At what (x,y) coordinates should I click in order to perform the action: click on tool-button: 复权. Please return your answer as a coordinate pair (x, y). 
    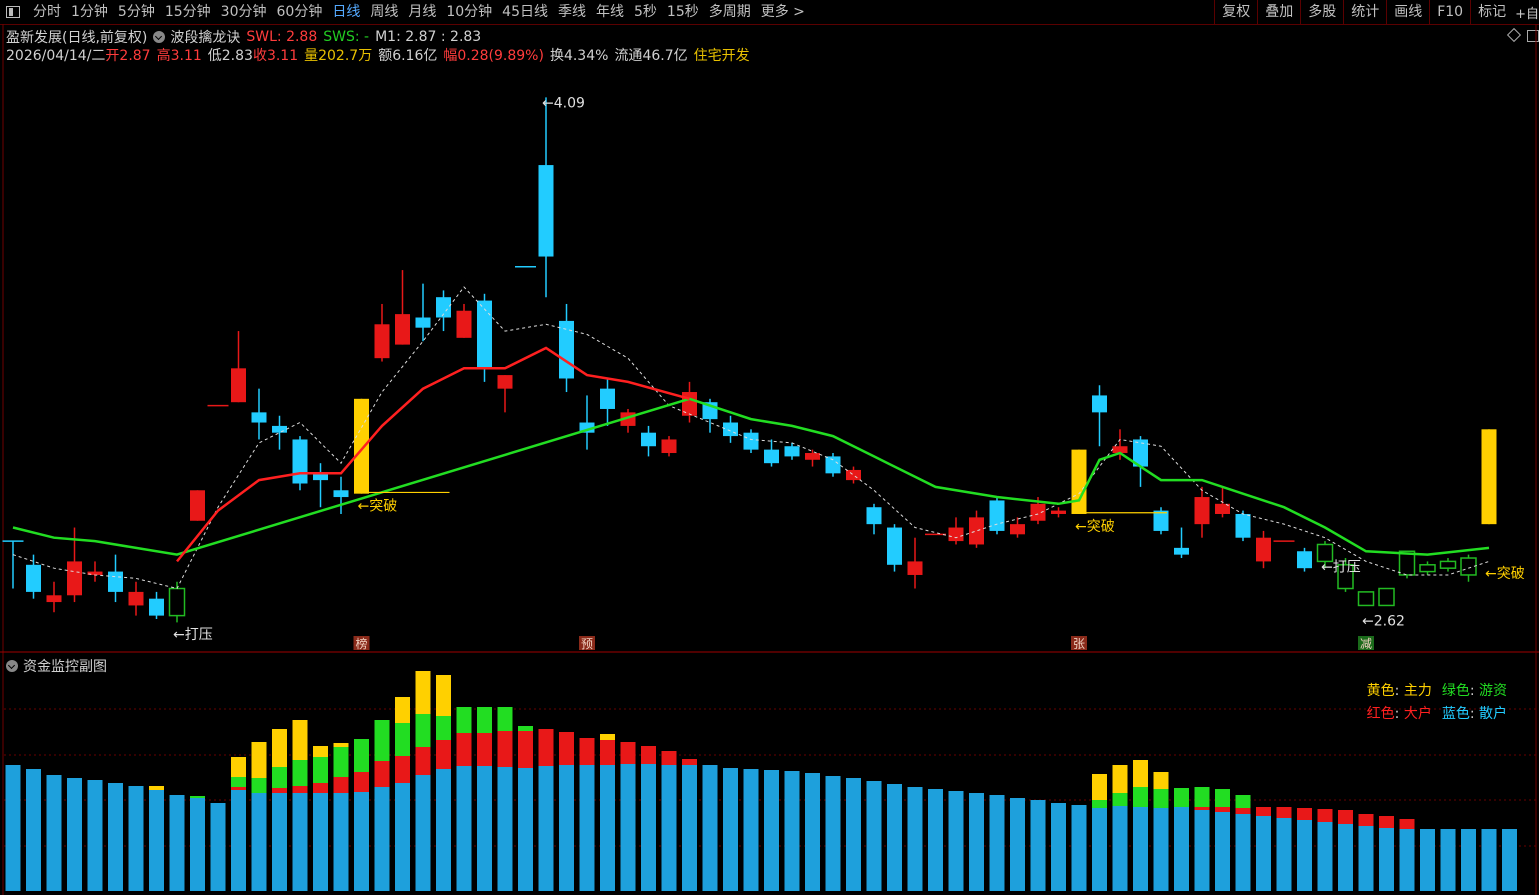
    Looking at the image, I should click on (1235, 12).